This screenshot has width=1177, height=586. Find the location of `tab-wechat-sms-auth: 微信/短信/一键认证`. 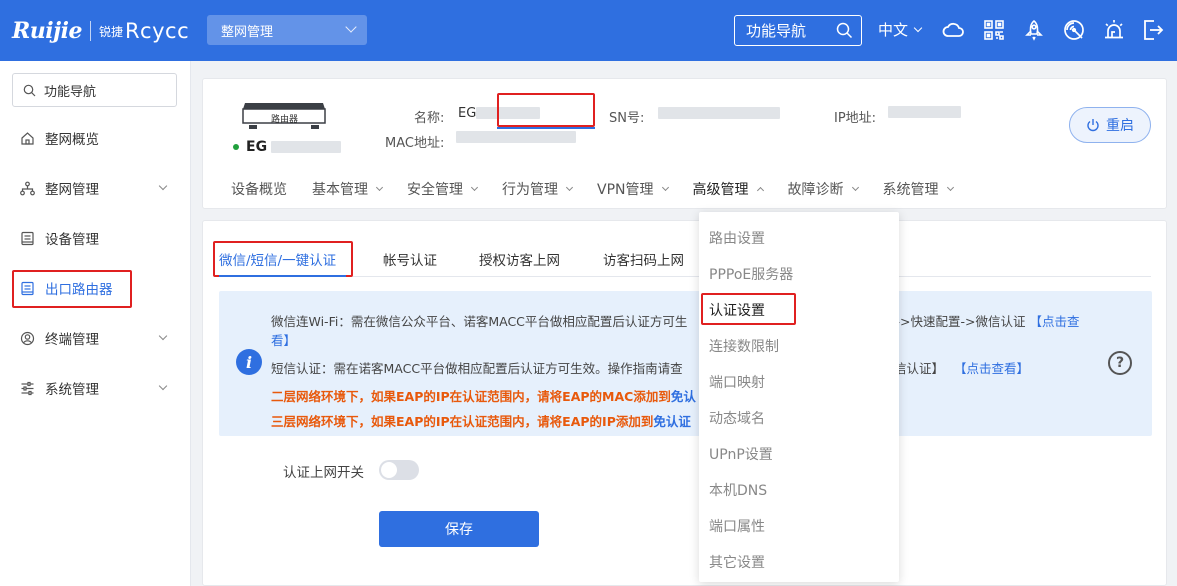

tab-wechat-sms-auth: 微信/短信/一键认证 is located at coordinates (283, 259).